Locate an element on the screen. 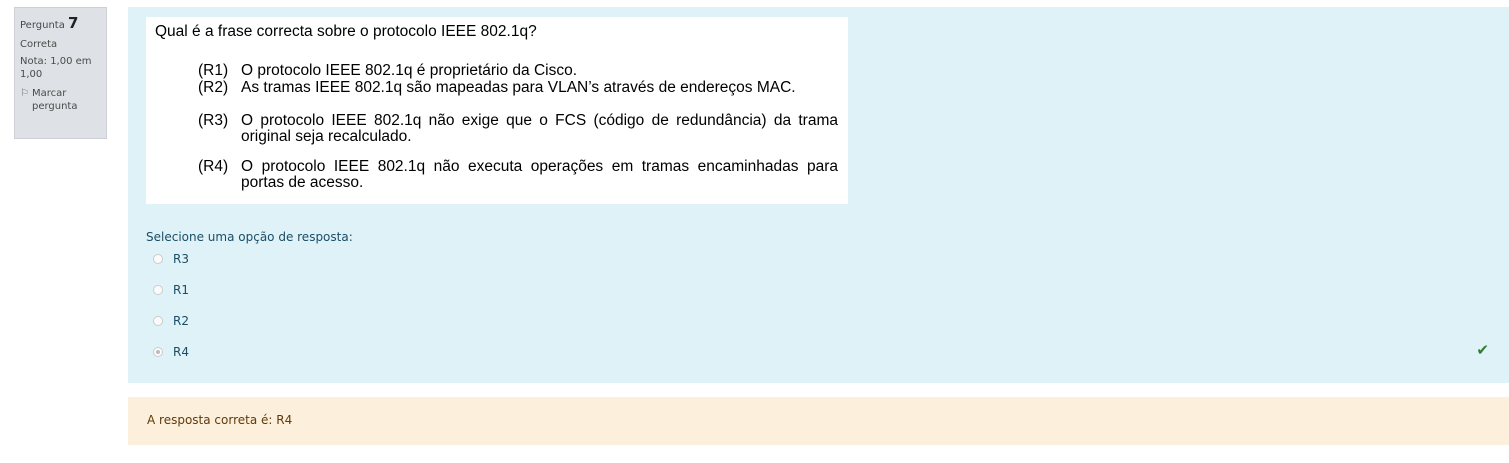 The width and height of the screenshot is (1509, 463). question-number: 7 is located at coordinates (73, 23).